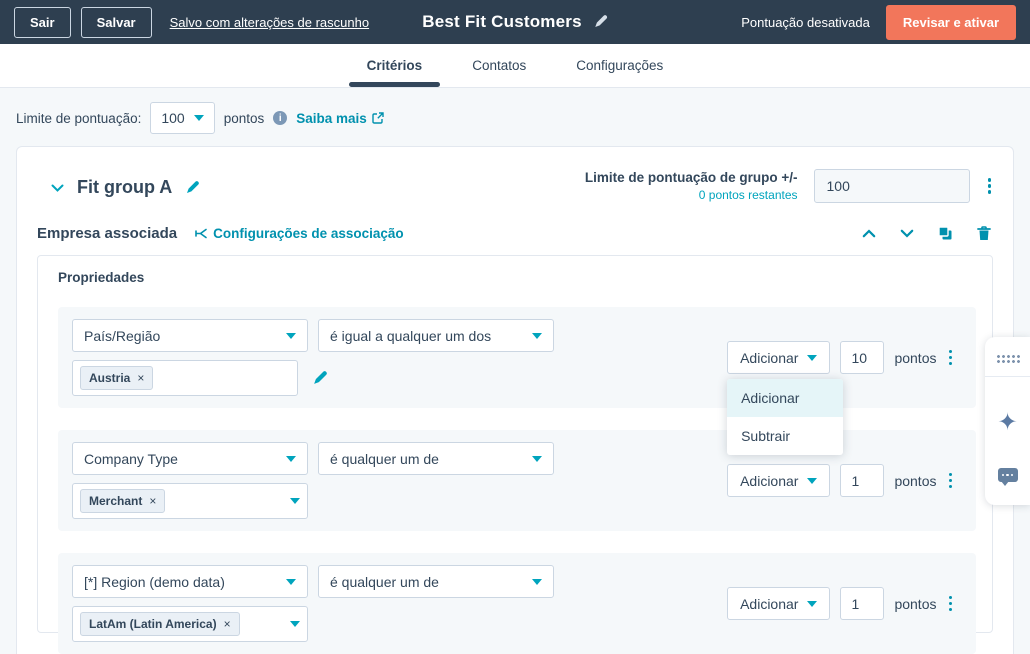 Image resolution: width=1030 pixels, height=654 pixels. Describe the element at coordinates (990, 186) in the screenshot. I see `group-options-kebab-icon` at that location.